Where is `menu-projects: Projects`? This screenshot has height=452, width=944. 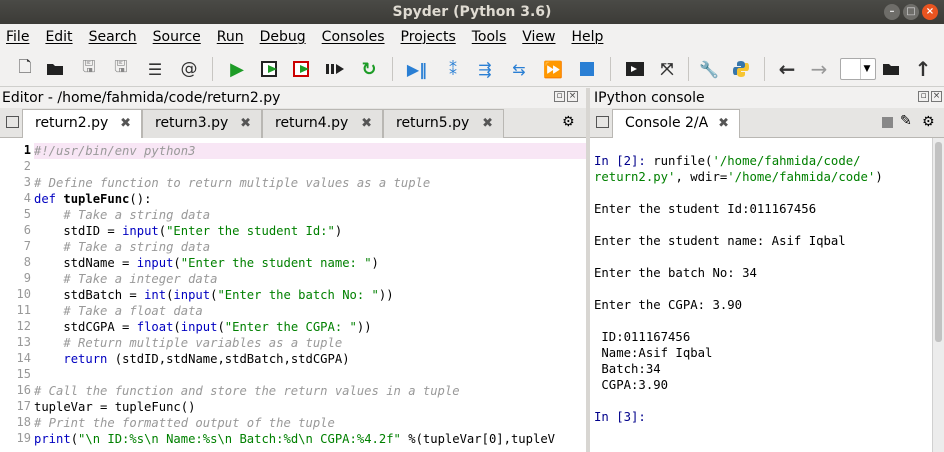
menu-projects: Projects is located at coordinates (428, 37).